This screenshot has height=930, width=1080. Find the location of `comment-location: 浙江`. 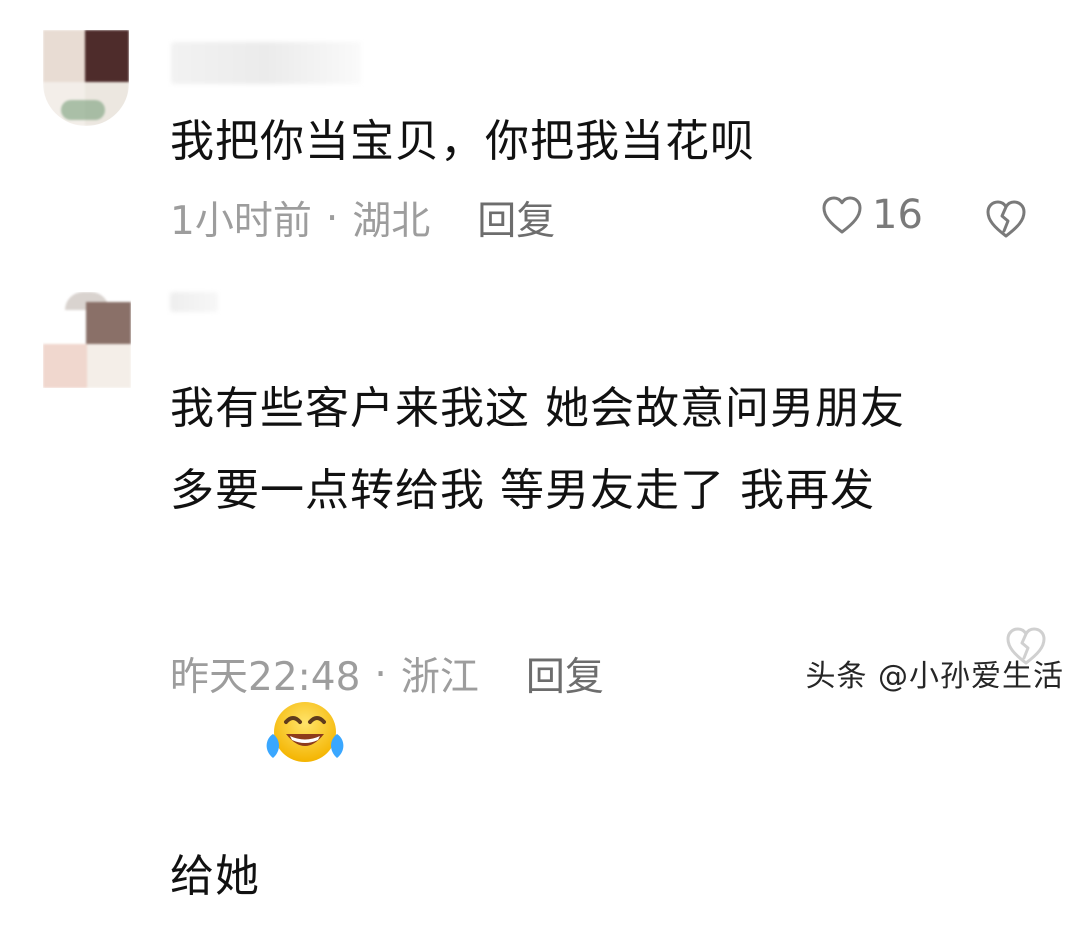

comment-location: 浙江 is located at coordinates (439, 677).